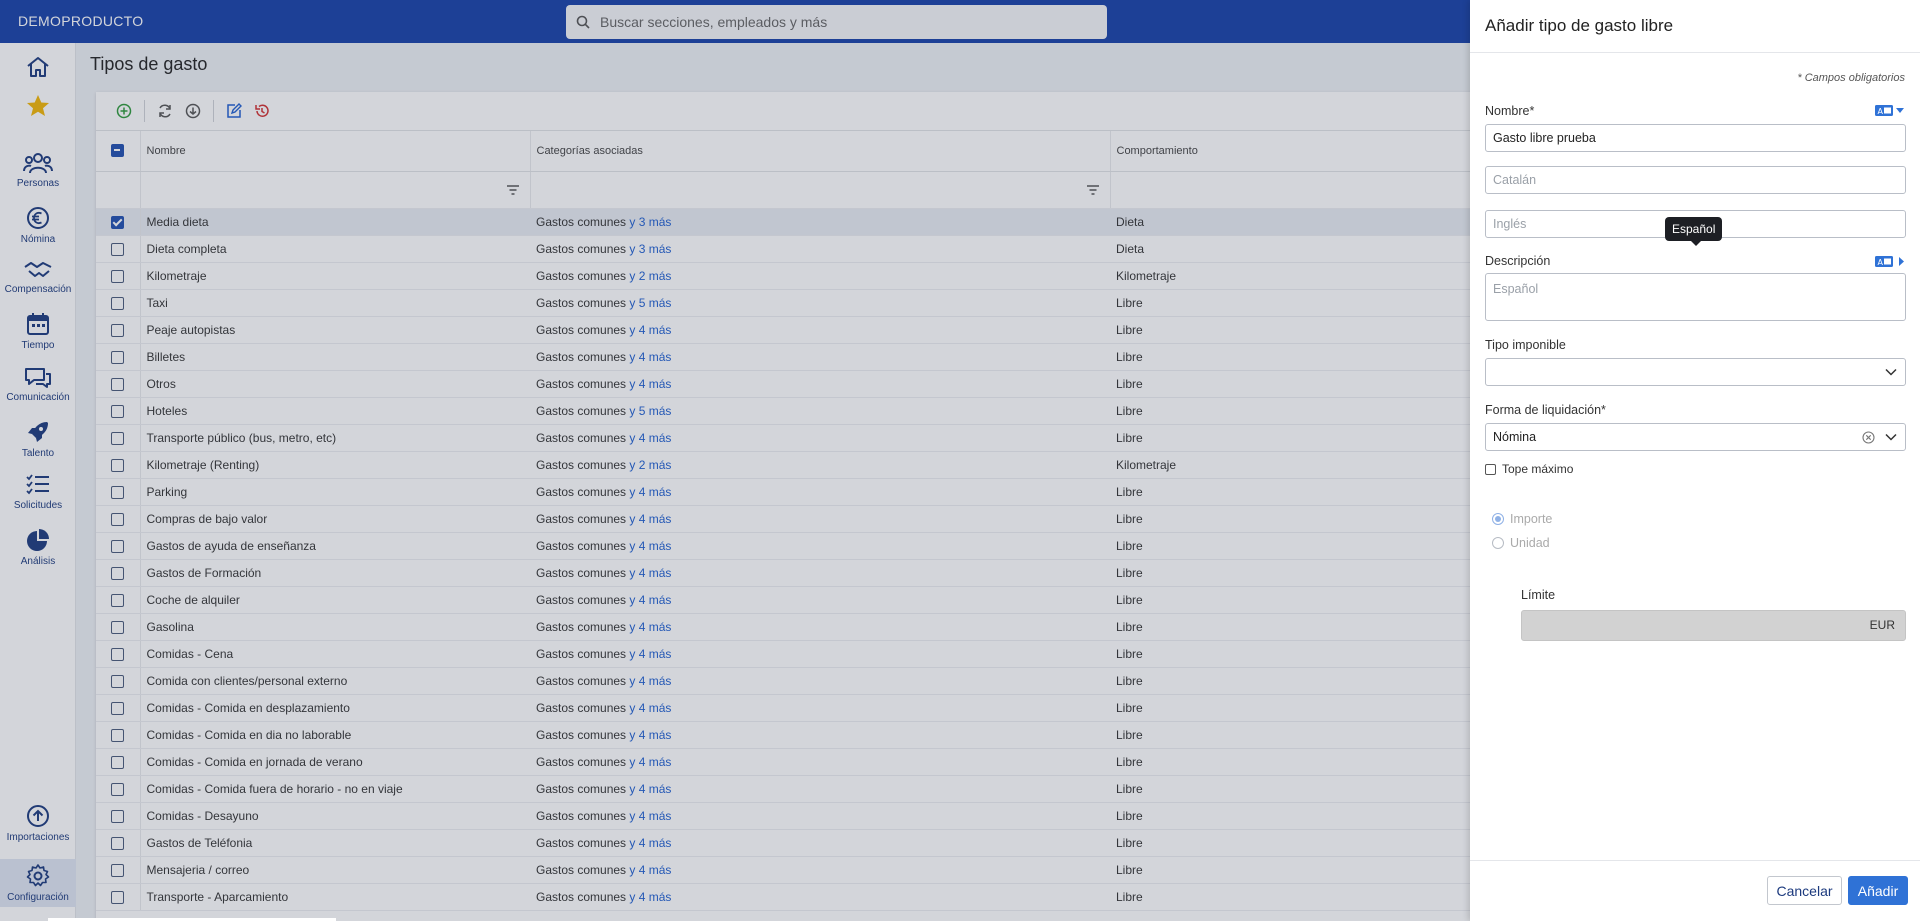 The height and width of the screenshot is (921, 1920). What do you see at coordinates (1695, 437) in the screenshot?
I see `forma-liquidacion-select: Nómina` at bounding box center [1695, 437].